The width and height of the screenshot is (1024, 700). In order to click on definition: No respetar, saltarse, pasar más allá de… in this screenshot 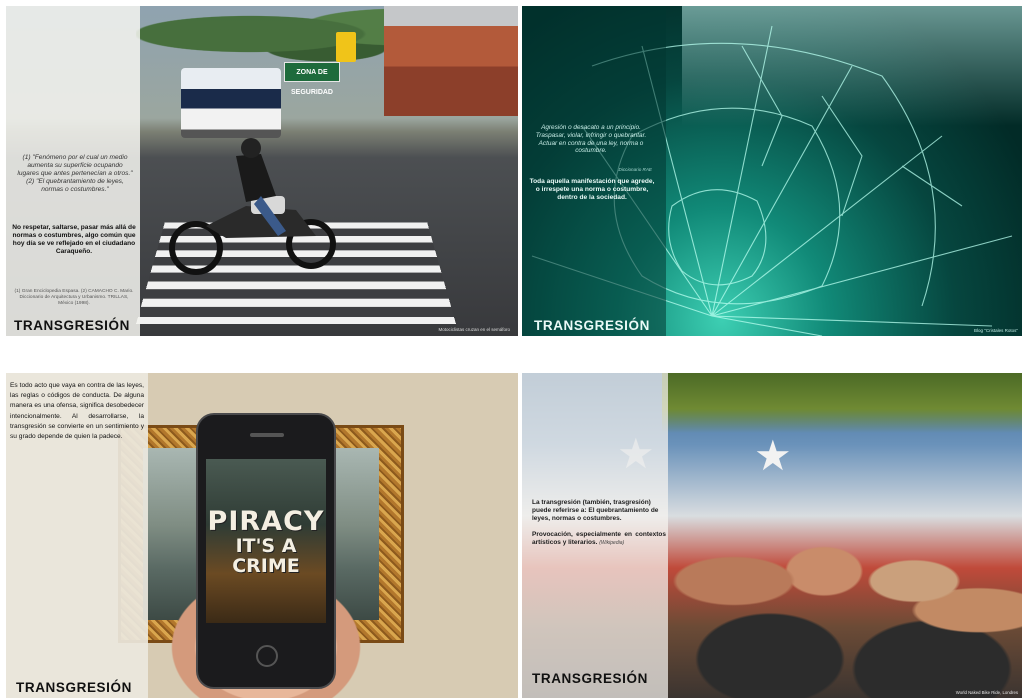, I will do `click(74, 240)`.